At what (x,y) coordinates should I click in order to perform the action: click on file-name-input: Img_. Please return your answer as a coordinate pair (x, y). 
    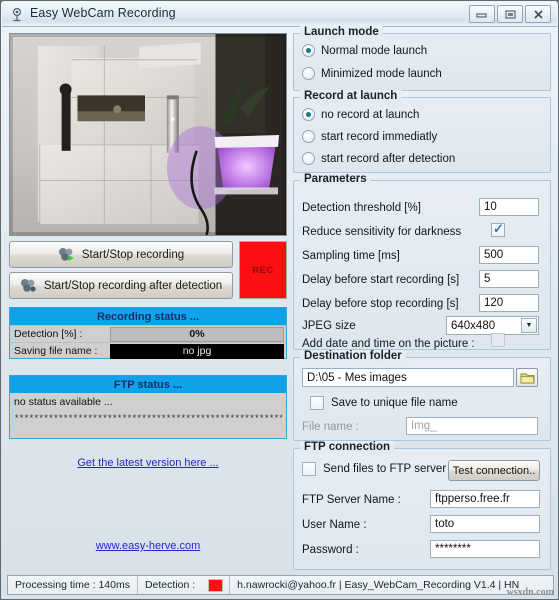
    Looking at the image, I should click on (472, 426).